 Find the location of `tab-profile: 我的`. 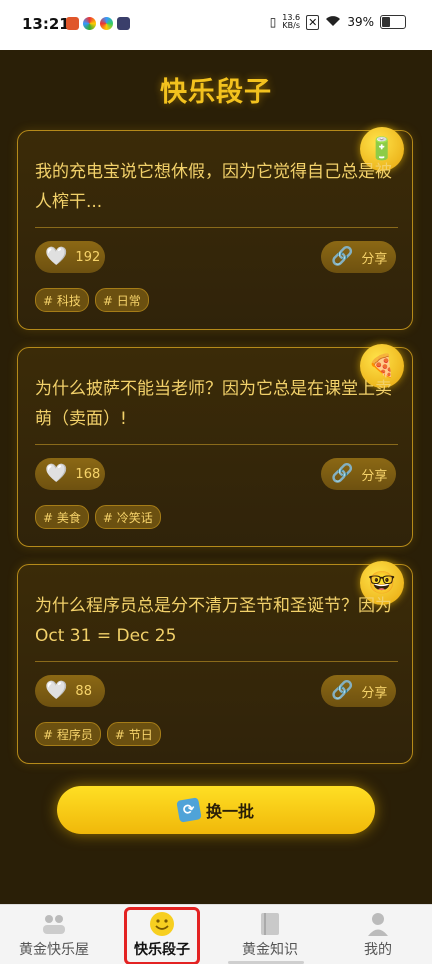

tab-profile: 我的 is located at coordinates (378, 934).